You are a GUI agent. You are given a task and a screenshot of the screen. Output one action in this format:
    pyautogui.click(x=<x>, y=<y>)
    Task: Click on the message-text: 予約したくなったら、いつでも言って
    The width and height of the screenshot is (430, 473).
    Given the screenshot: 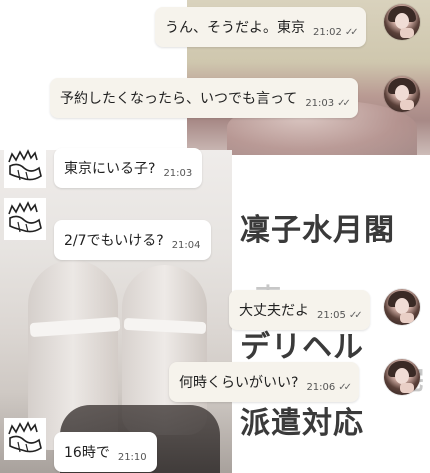 What is the action you would take?
    pyautogui.click(x=179, y=99)
    